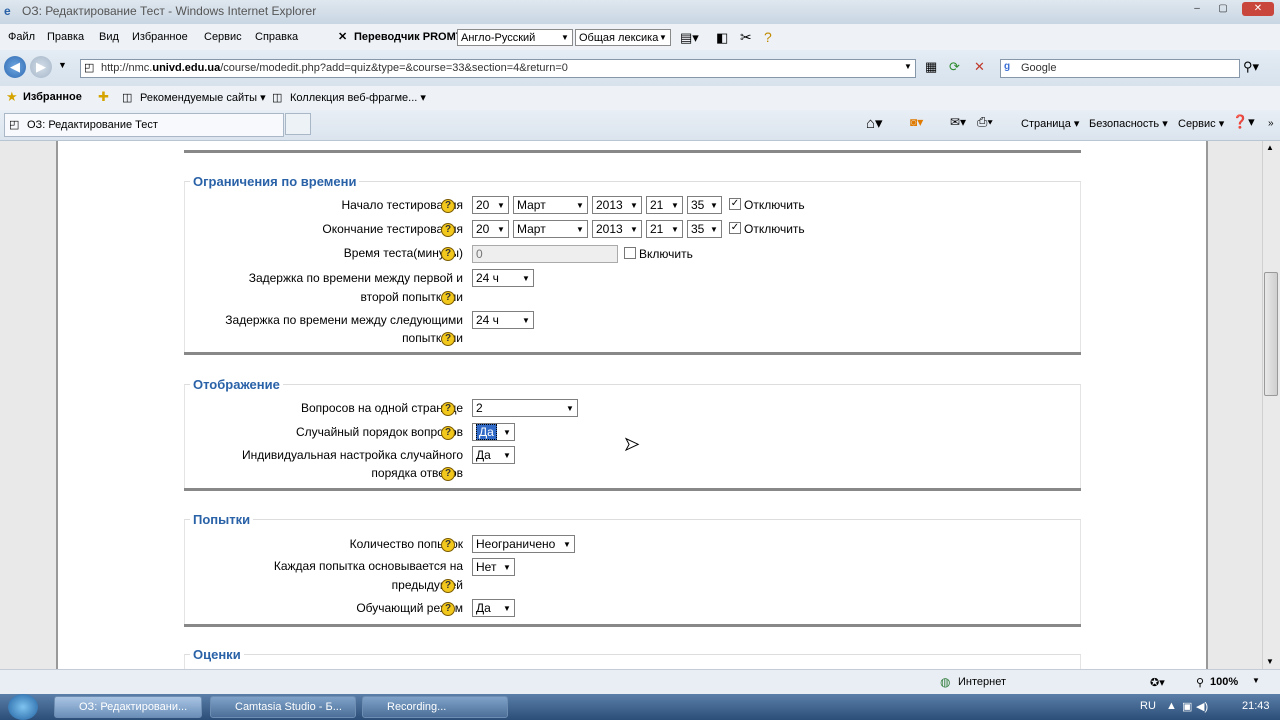 This screenshot has width=1280, height=720. Describe the element at coordinates (1271, 405) in the screenshot. I see `vertical-scrollbar` at that location.